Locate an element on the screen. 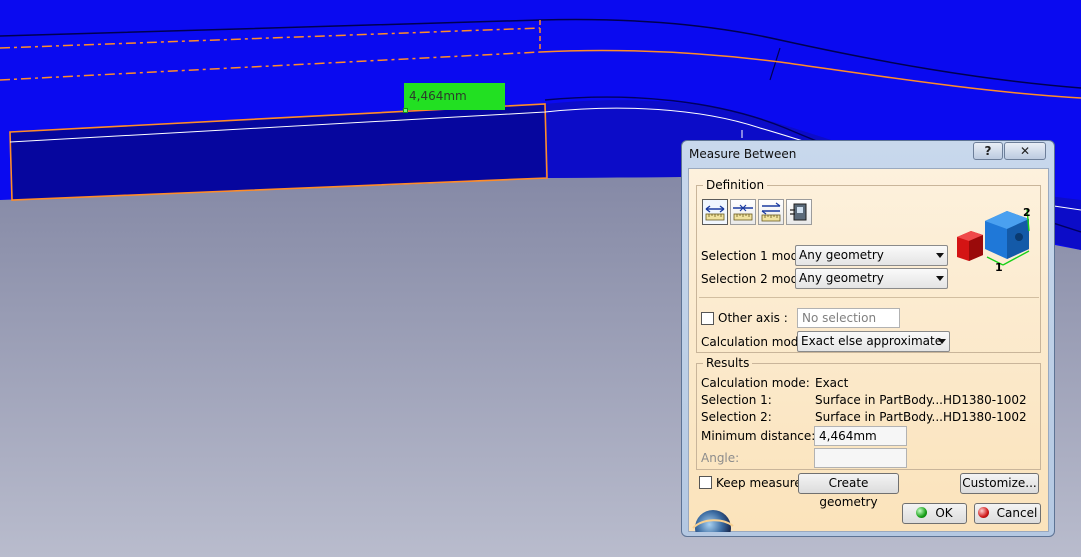 This screenshot has width=1081, height=557. angle-field is located at coordinates (860, 458).